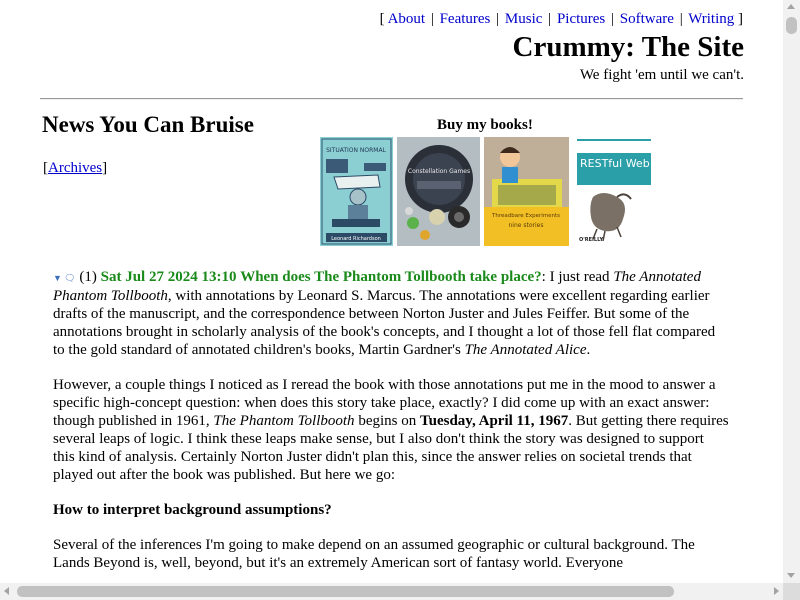 The image size is (800, 600). I want to click on situation-normal-cover-art: SITUATION NORMAL Leonard Richardson, so click(356, 191).